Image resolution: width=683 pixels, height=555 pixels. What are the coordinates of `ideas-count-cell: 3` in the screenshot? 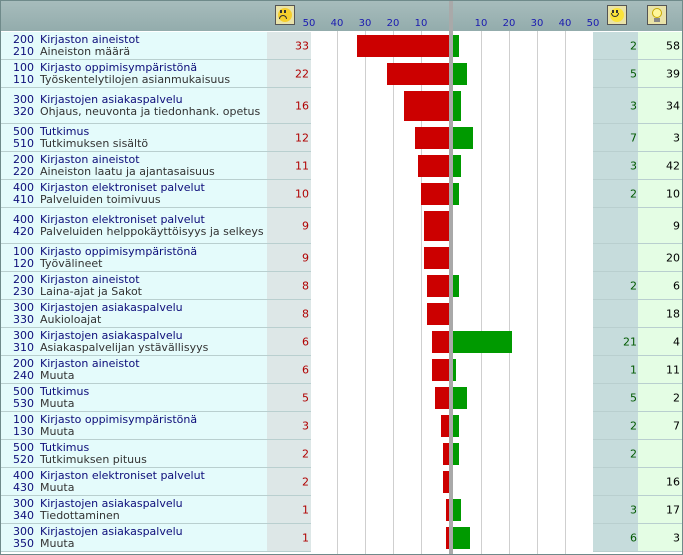 It's located at (660, 538).